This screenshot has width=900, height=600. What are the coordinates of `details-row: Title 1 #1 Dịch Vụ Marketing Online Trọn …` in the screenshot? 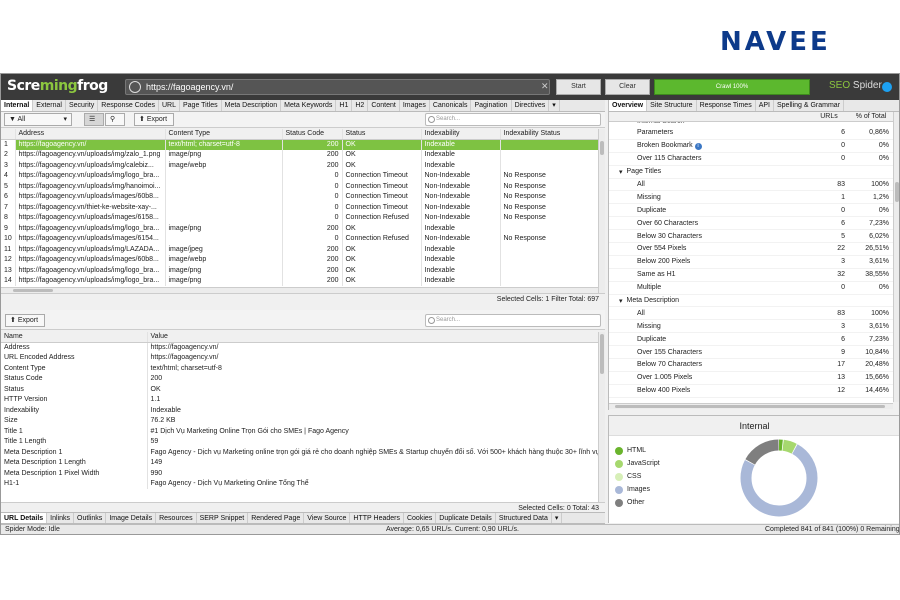 It's located at (299, 431).